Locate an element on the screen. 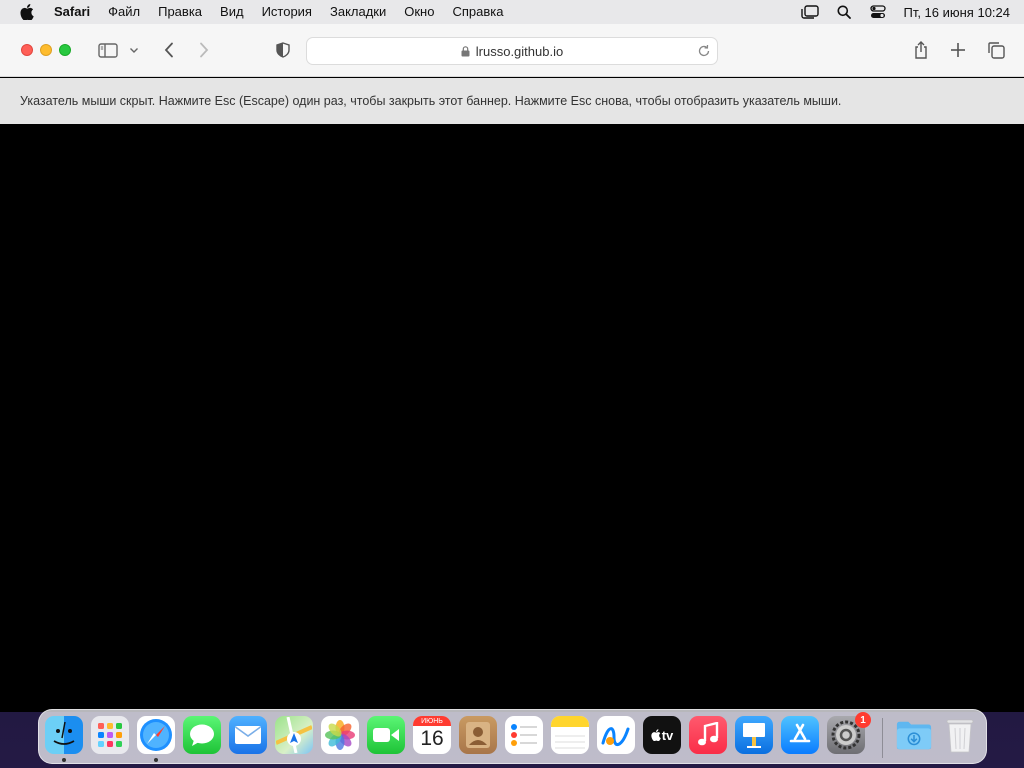 This screenshot has width=1024, height=768. trash-icon is located at coordinates (960, 735).